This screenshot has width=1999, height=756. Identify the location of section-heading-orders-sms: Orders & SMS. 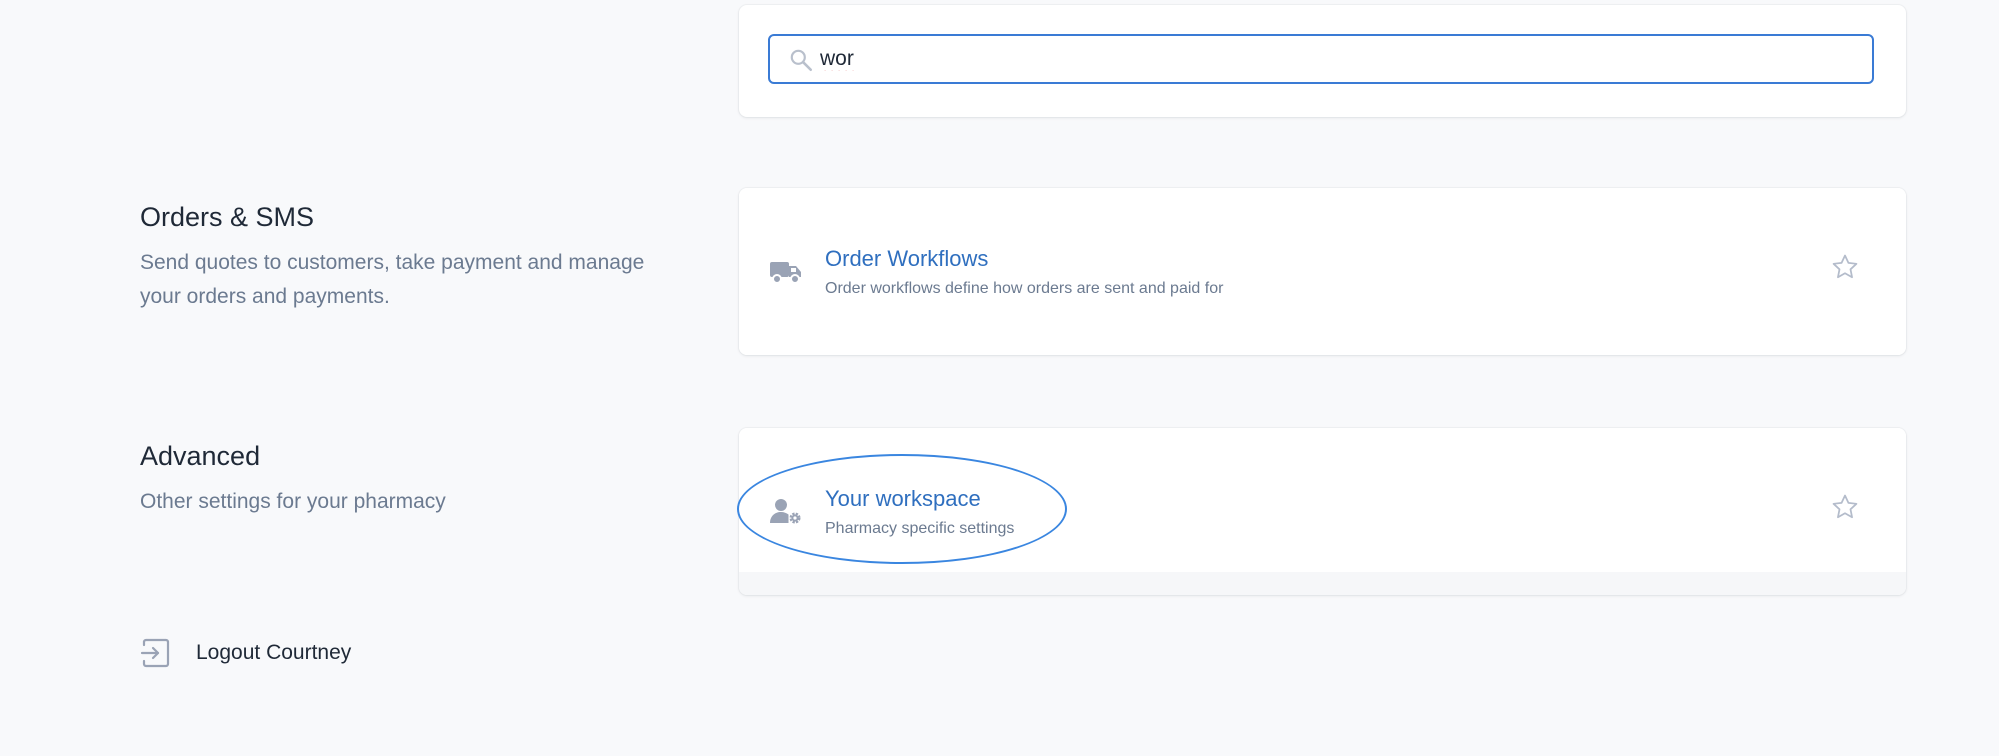
(227, 217).